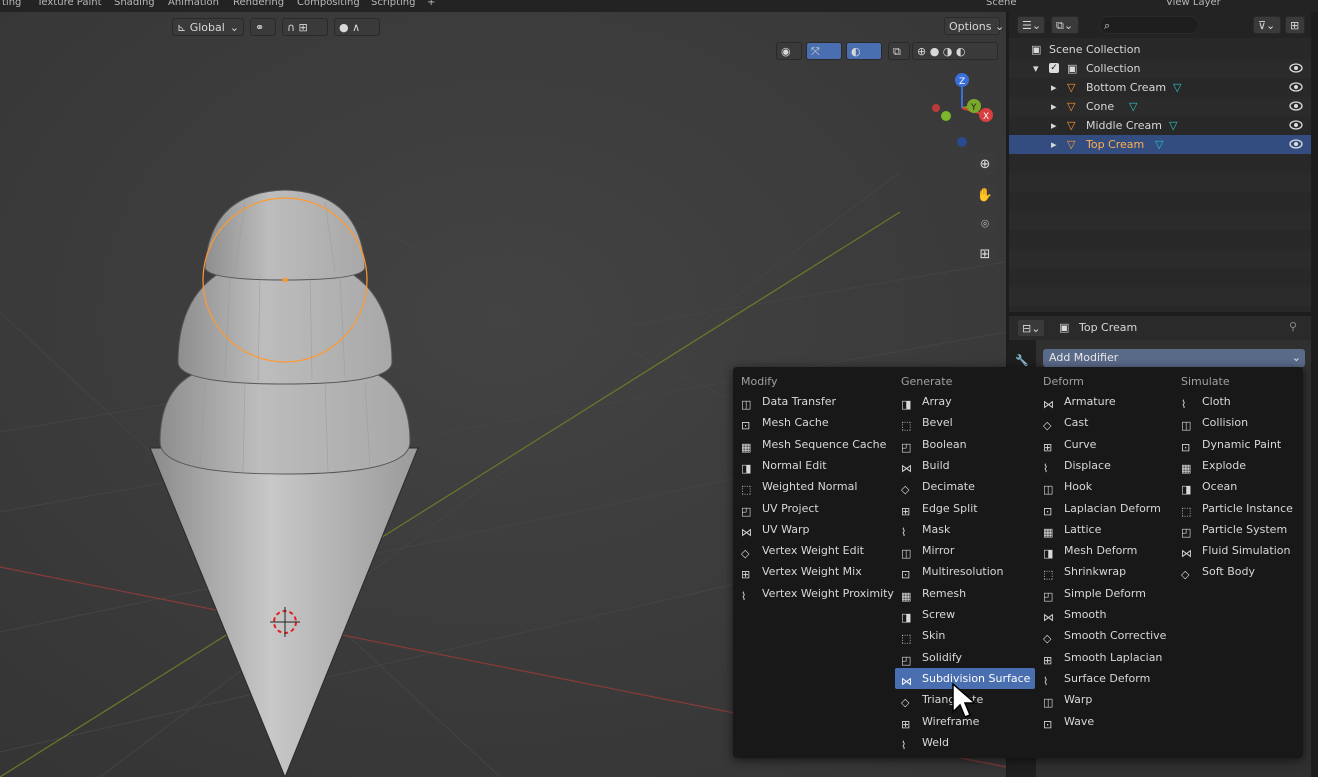  I want to click on options-dropdown: Options ⌄, so click(974, 26).